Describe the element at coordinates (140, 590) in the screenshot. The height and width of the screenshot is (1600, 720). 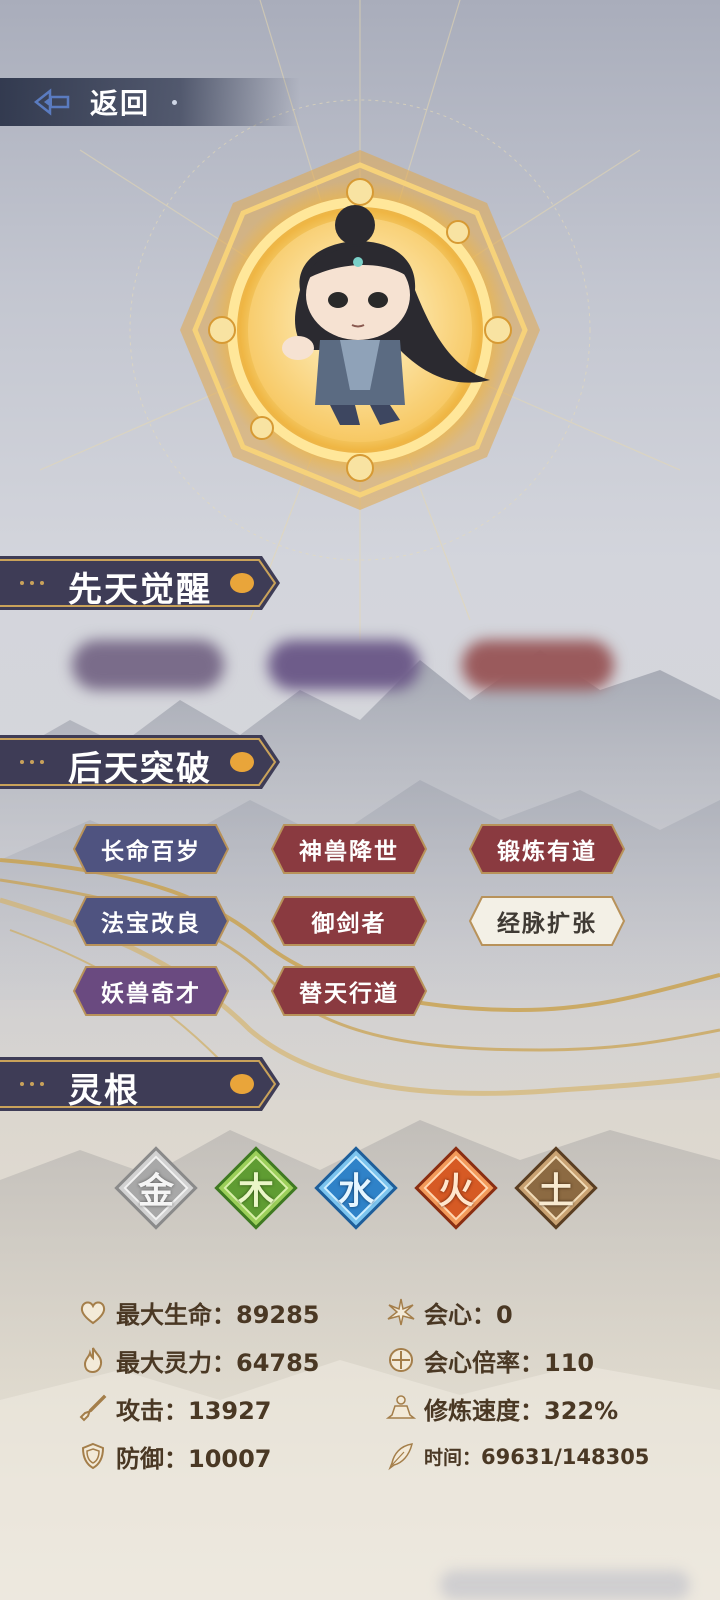
I see `section-title: 先天觉醒` at that location.